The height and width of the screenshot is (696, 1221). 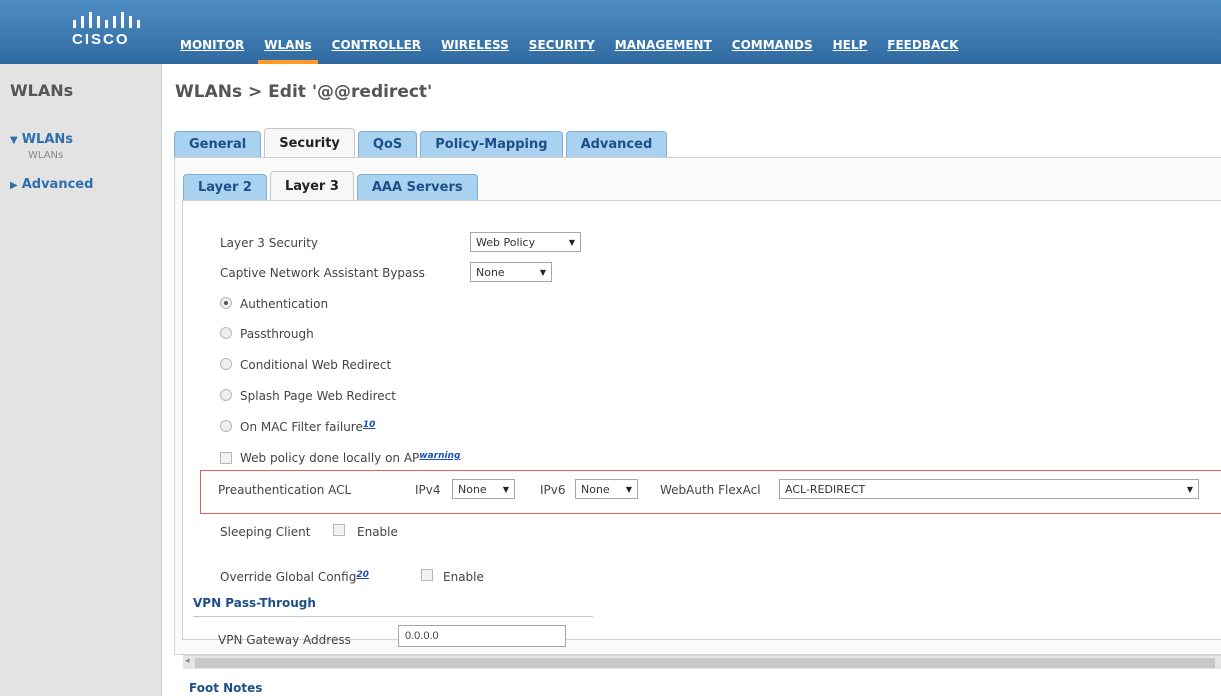 I want to click on nav-wlans: WLANs, so click(x=287, y=32).